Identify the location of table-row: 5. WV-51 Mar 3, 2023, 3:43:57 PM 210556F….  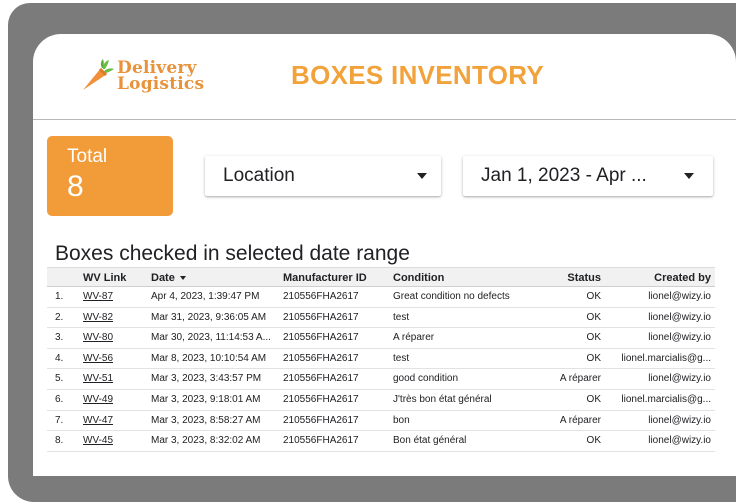
(381, 379).